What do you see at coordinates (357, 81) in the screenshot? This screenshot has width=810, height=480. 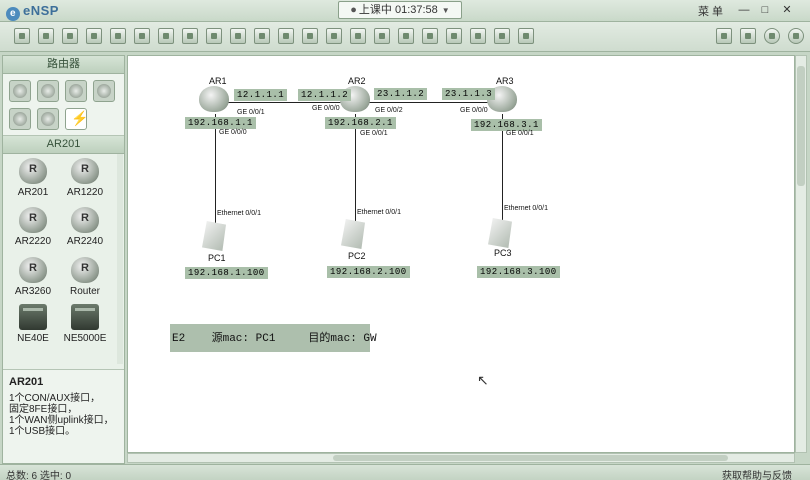 I see `node-label-ar2: AR2` at bounding box center [357, 81].